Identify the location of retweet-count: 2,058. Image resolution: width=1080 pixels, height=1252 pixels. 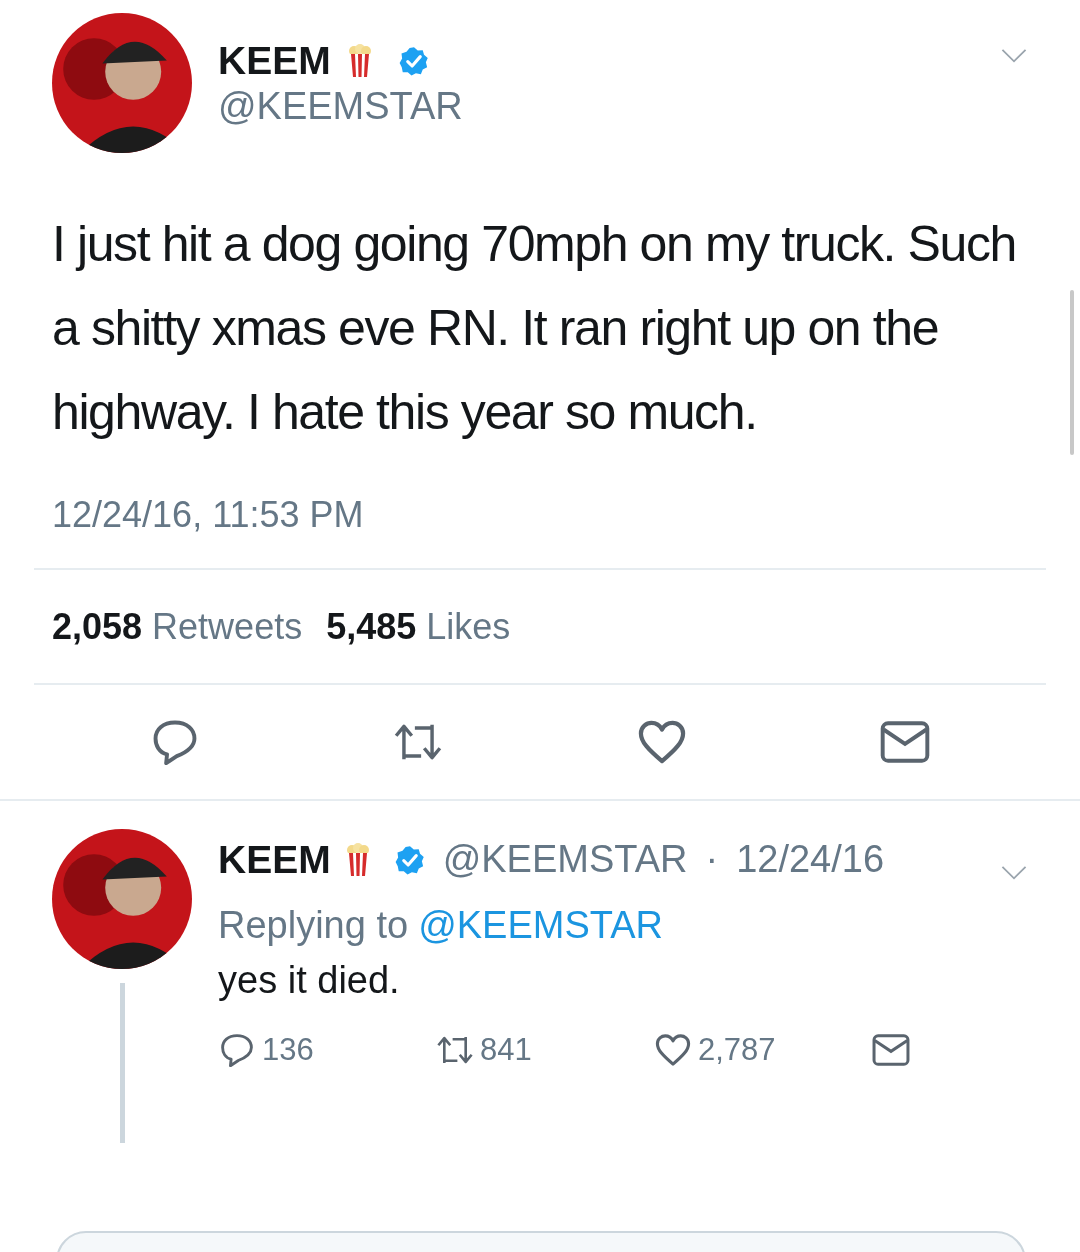
(97, 626).